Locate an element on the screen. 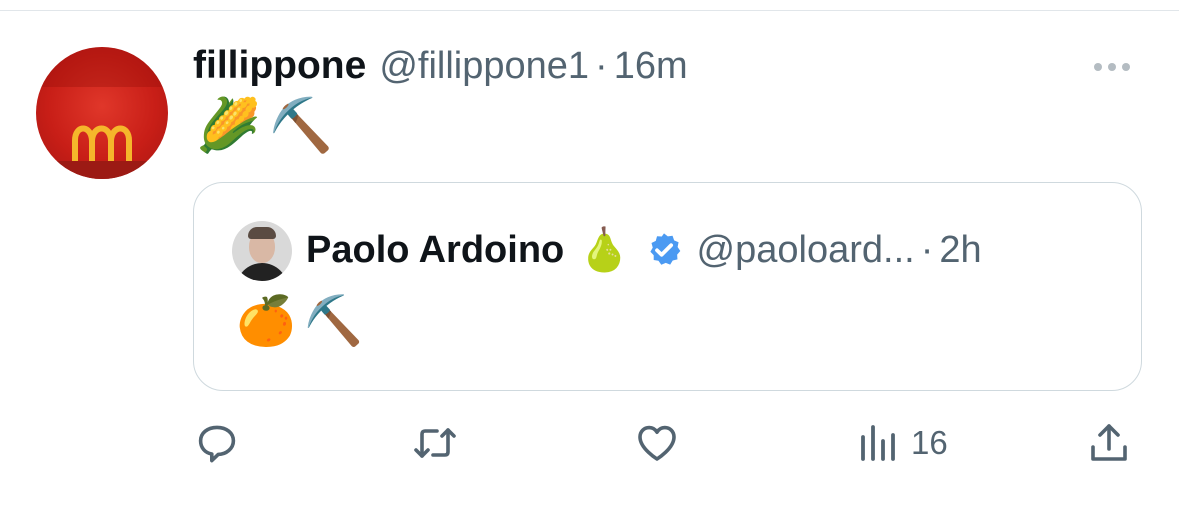  like-button is located at coordinates (657, 443).